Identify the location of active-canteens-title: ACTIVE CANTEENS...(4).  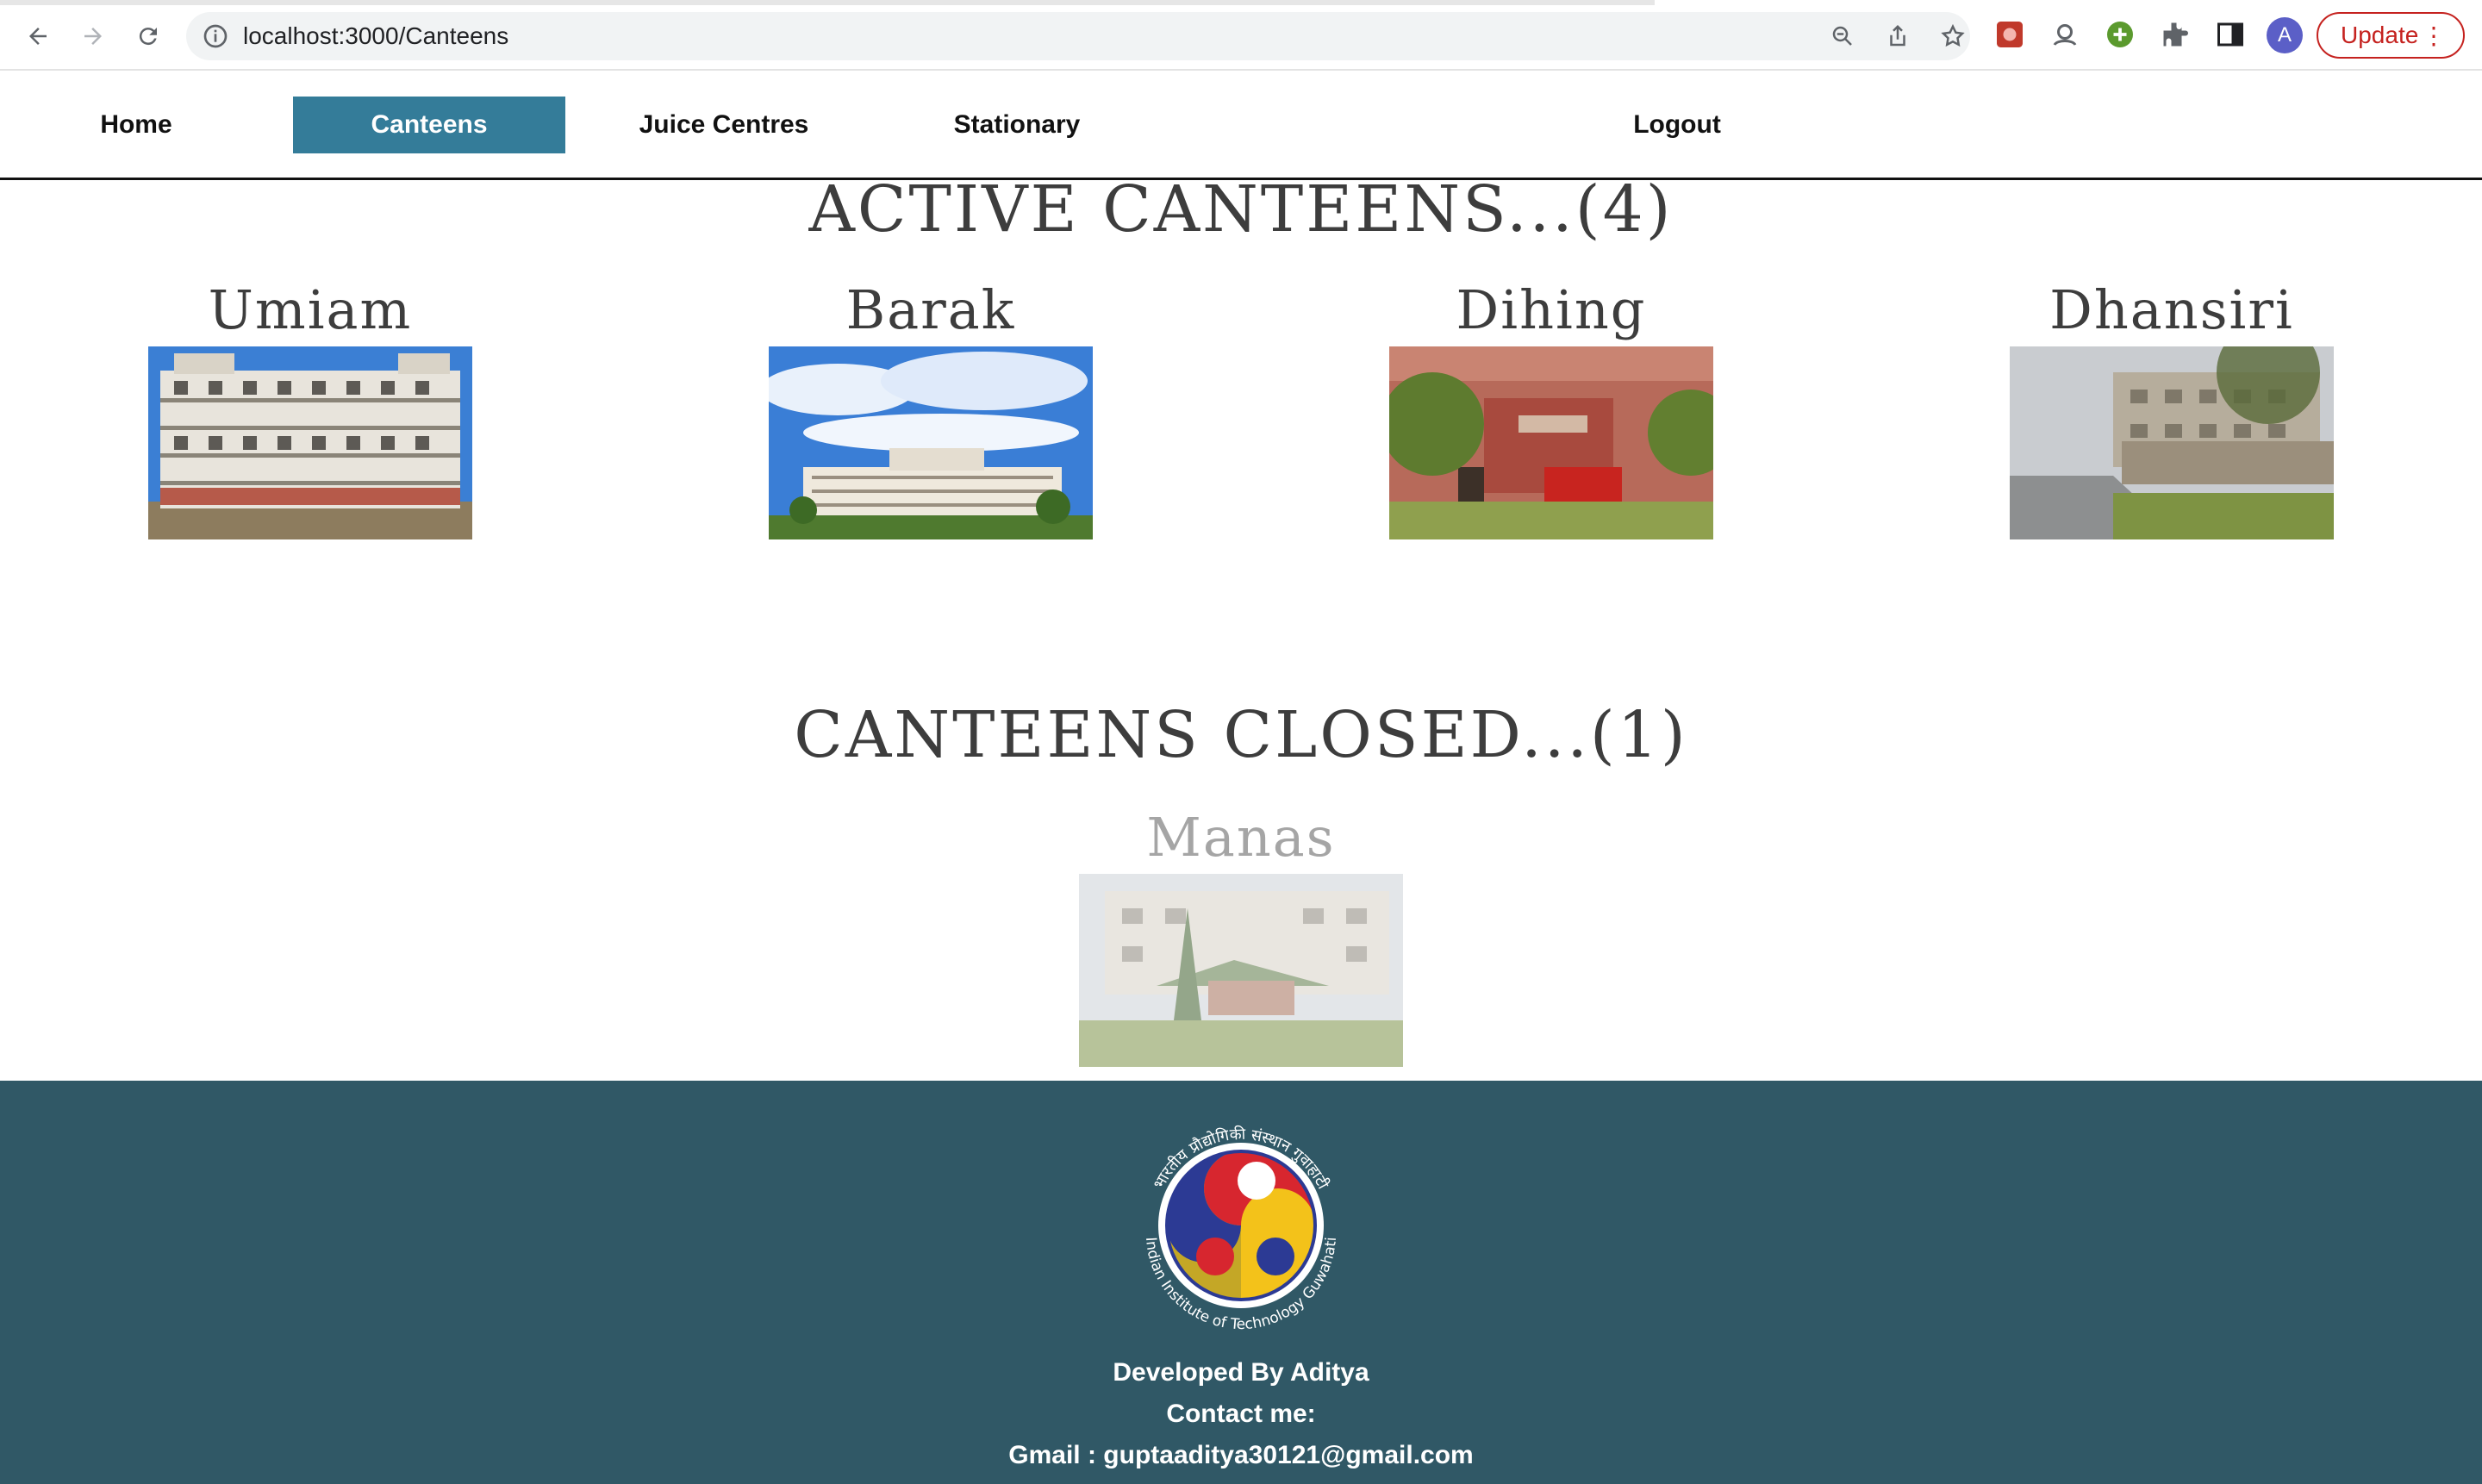
(1241, 209).